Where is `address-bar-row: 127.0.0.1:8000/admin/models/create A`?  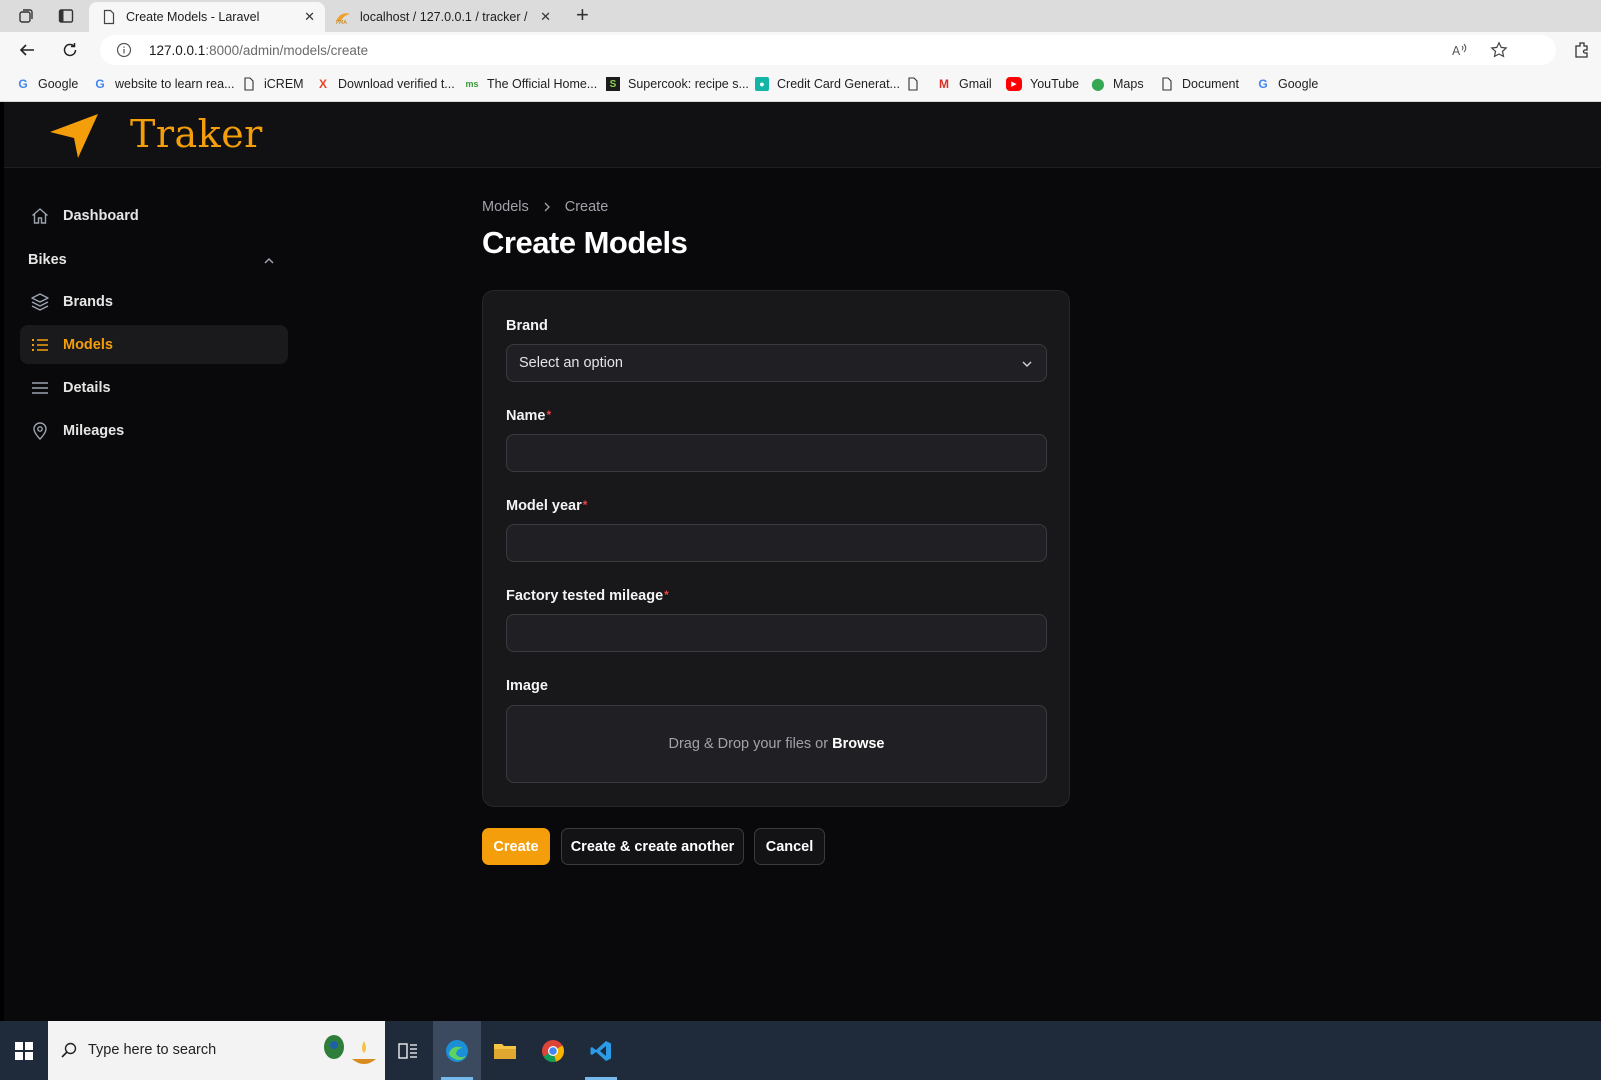 address-bar-row: 127.0.0.1:8000/admin/models/create A is located at coordinates (800, 50).